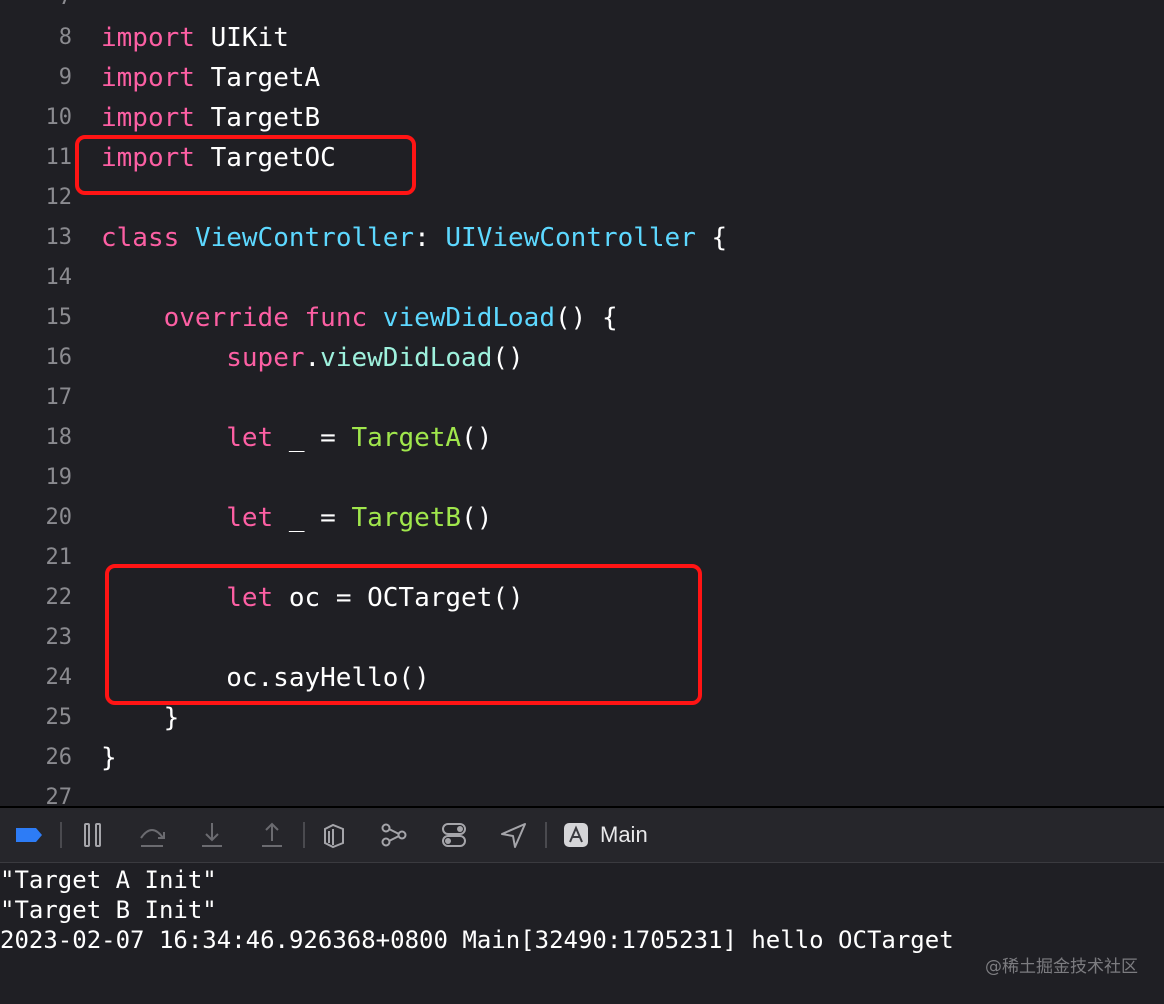 This screenshot has width=1164, height=1004. Describe the element at coordinates (582, 792) in the screenshot. I see `code-line: 27` at that location.